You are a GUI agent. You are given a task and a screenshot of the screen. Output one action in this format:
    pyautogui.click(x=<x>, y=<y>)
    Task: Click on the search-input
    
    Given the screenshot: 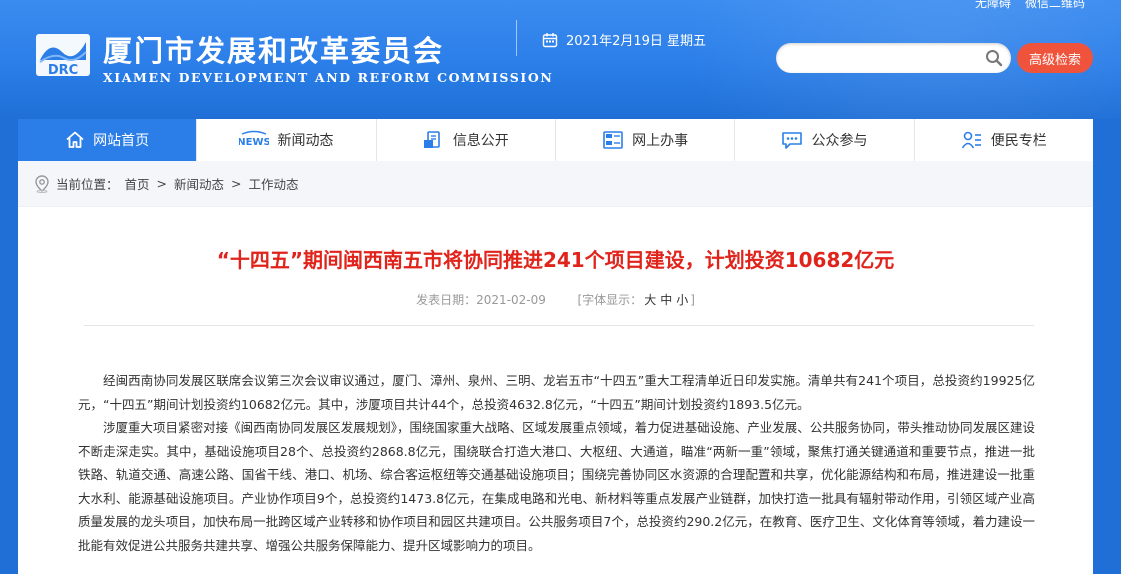 What is the action you would take?
    pyautogui.click(x=885, y=58)
    